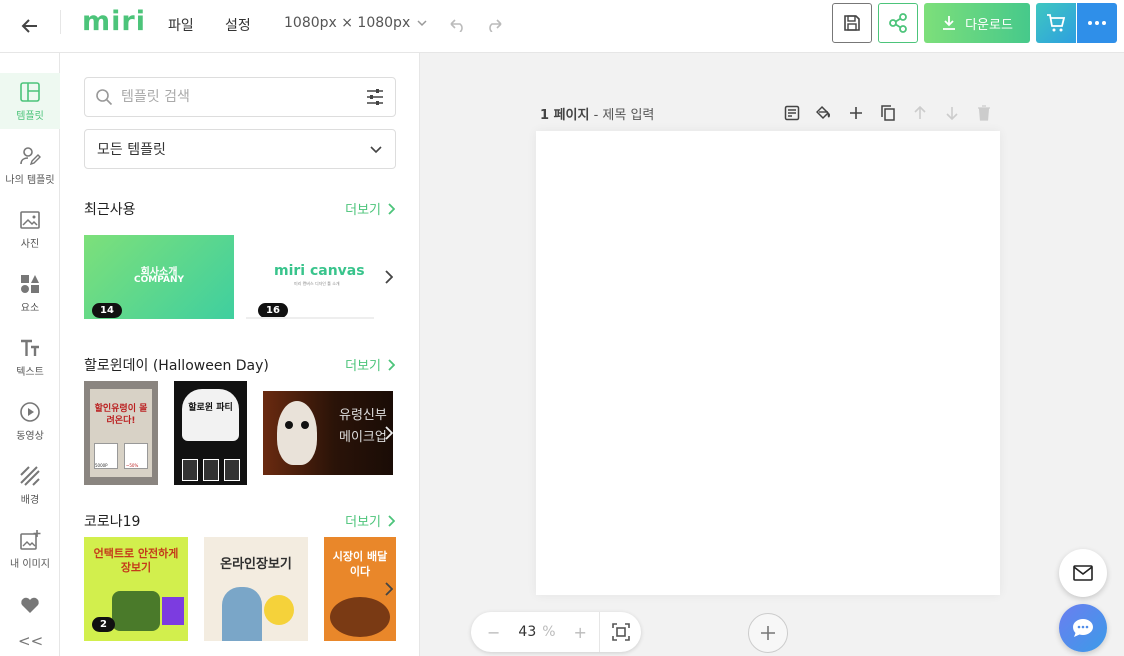 The width and height of the screenshot is (1124, 656). What do you see at coordinates (356, 23) in the screenshot?
I see `canvas-size-select: 1080px × 1080px` at bounding box center [356, 23].